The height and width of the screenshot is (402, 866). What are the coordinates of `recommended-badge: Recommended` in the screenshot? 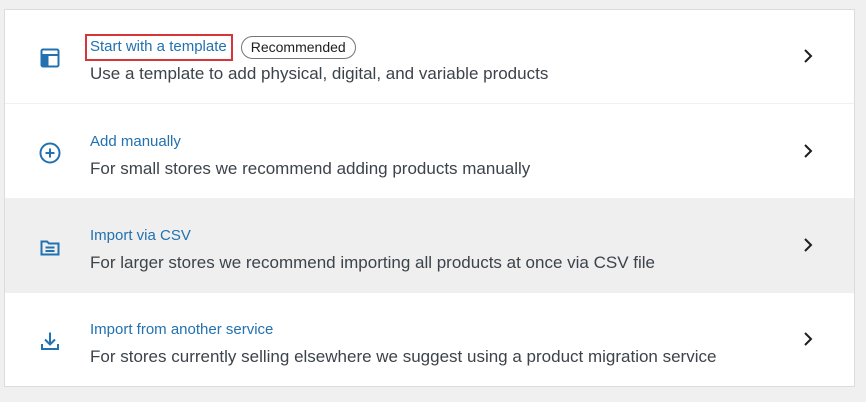 It's located at (298, 47).